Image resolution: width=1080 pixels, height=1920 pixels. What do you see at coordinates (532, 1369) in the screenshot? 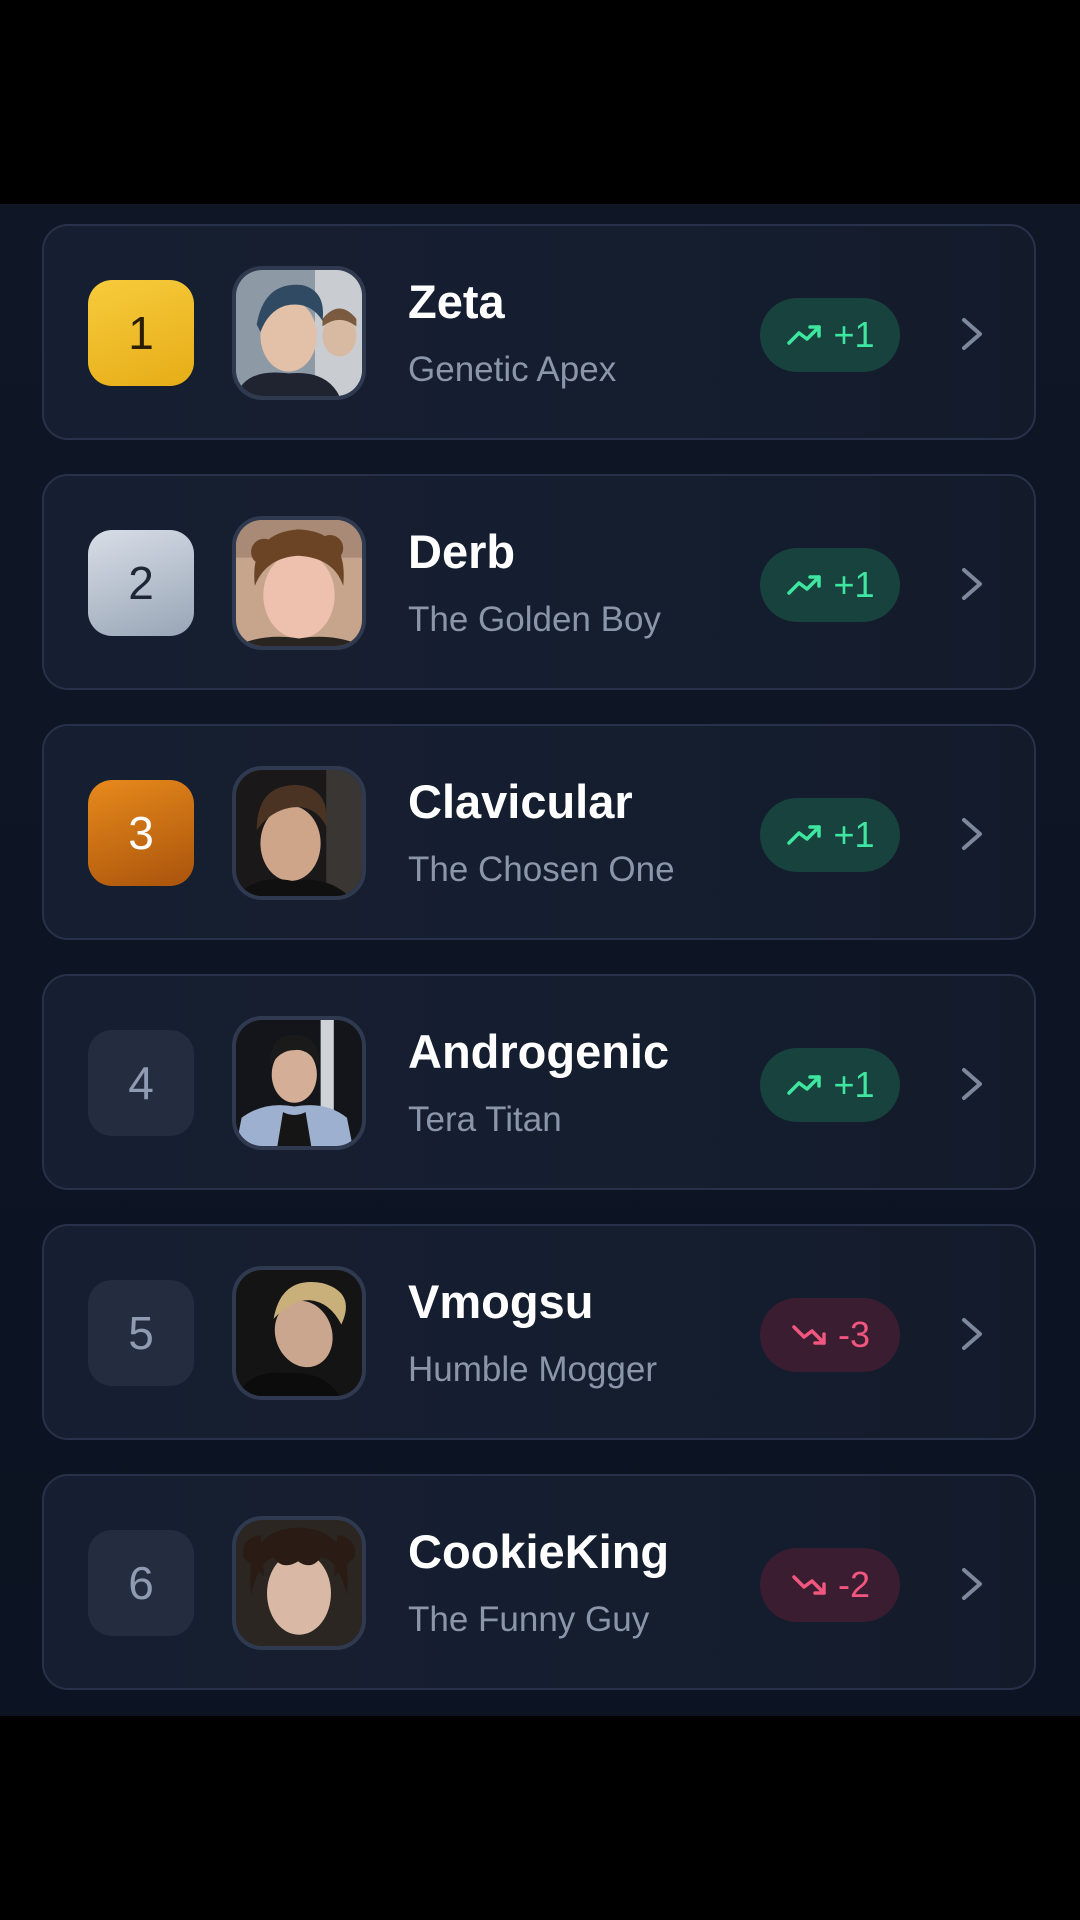
I see `player-title: Humble Mogger` at bounding box center [532, 1369].